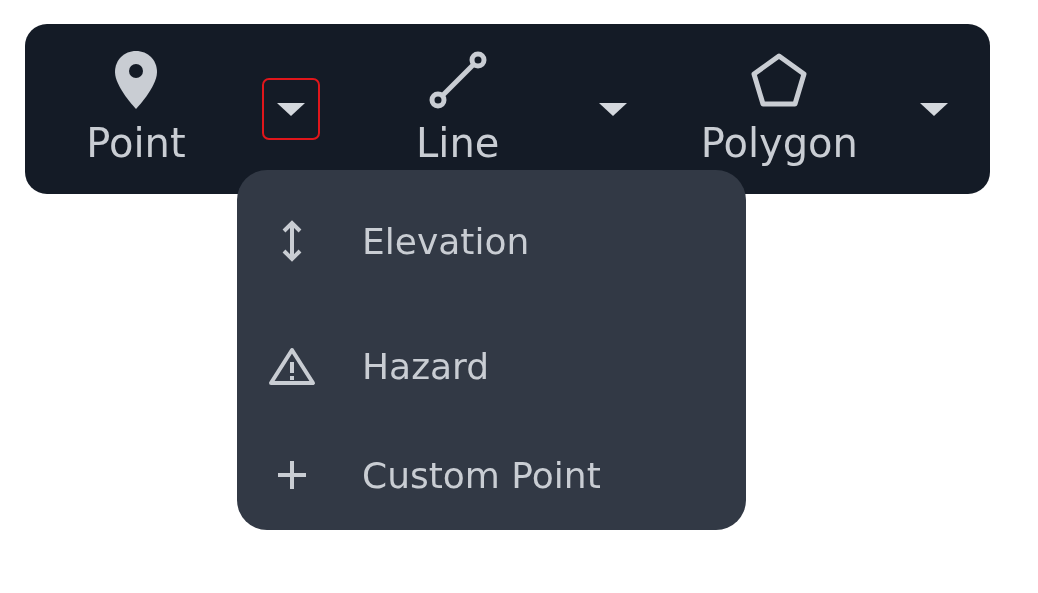 The width and height of the screenshot is (1038, 593). I want to click on dropdown-button, so click(291, 109).